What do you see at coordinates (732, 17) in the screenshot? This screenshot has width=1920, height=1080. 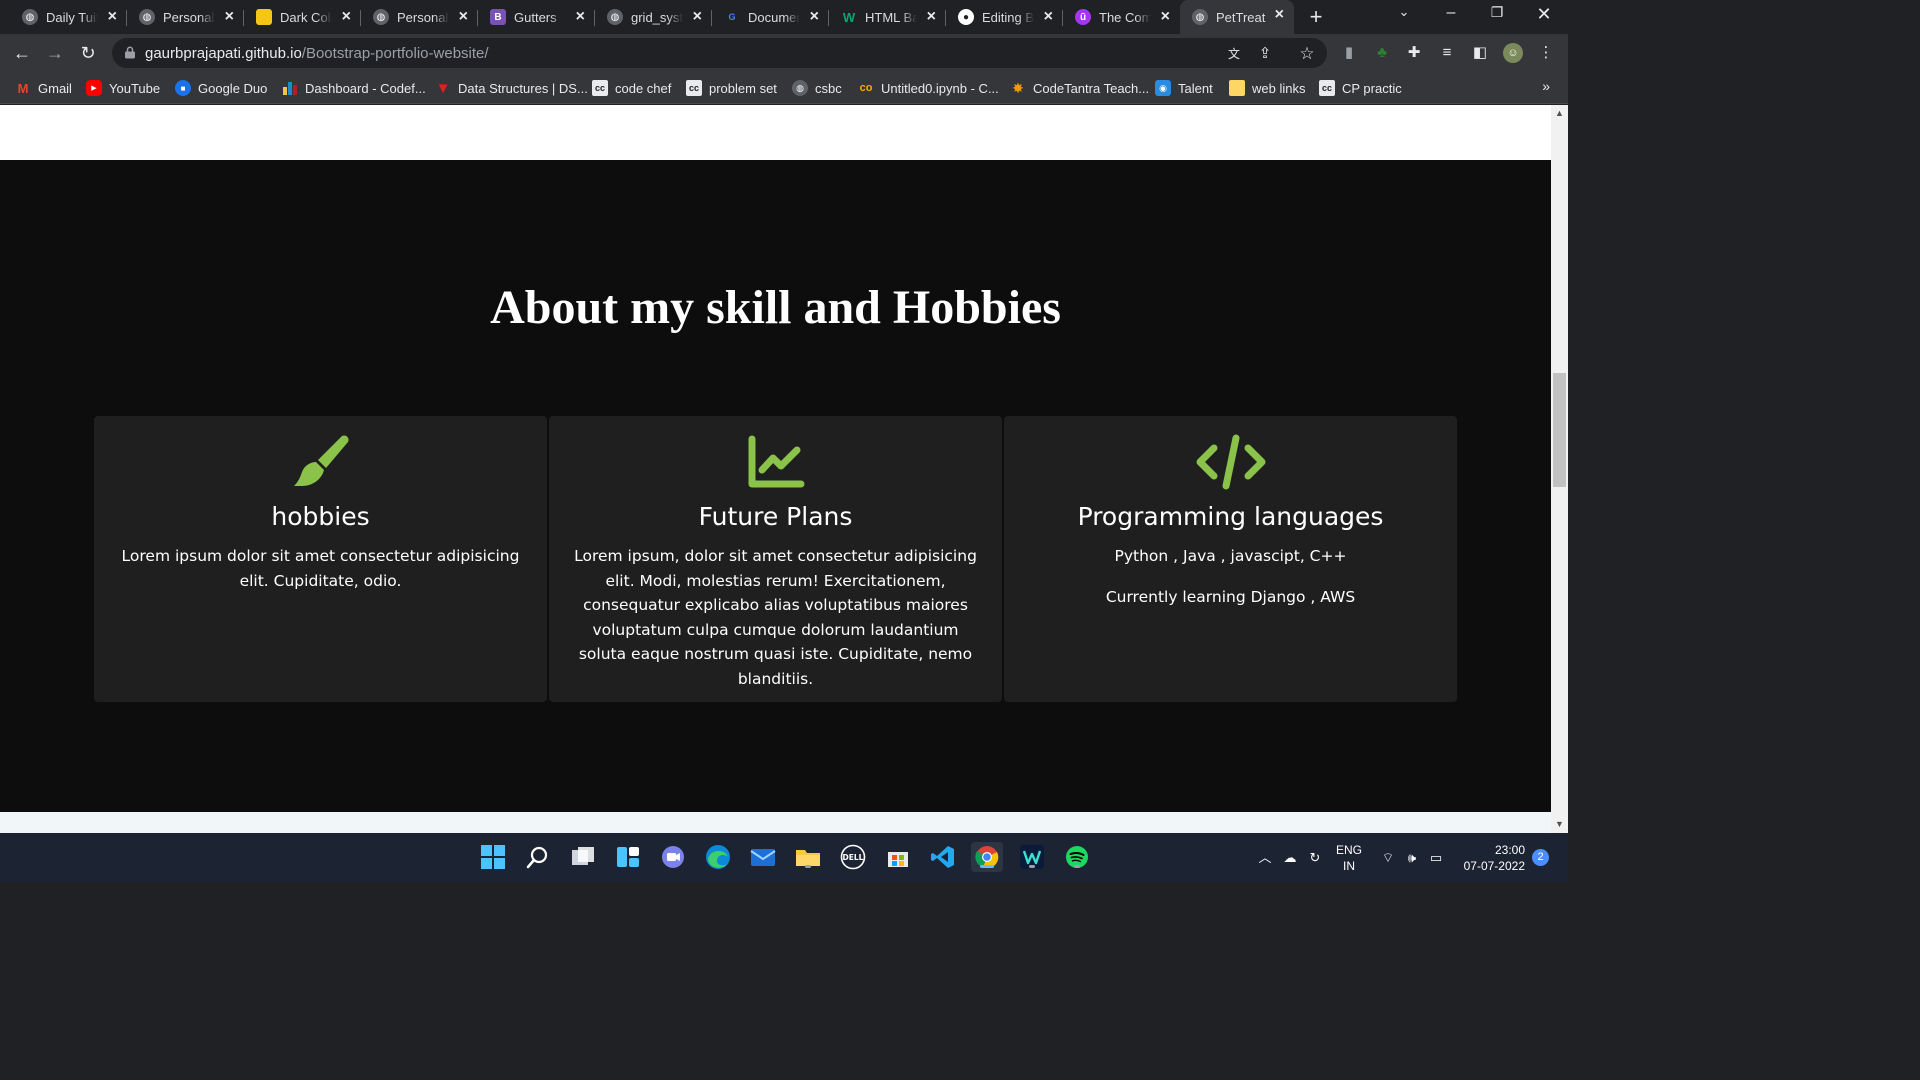 I see `docs-icon: G` at bounding box center [732, 17].